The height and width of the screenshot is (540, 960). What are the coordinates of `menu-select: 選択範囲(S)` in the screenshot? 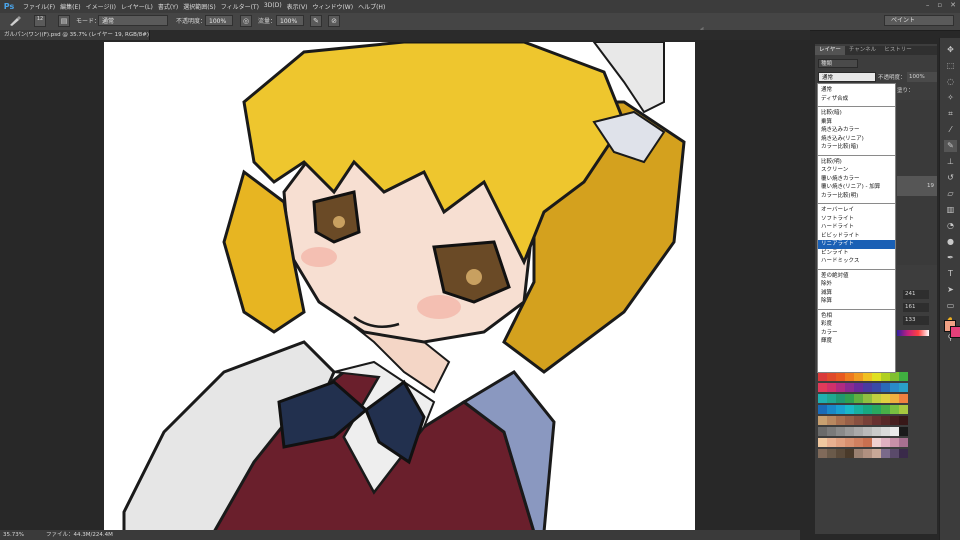 It's located at (199, 6).